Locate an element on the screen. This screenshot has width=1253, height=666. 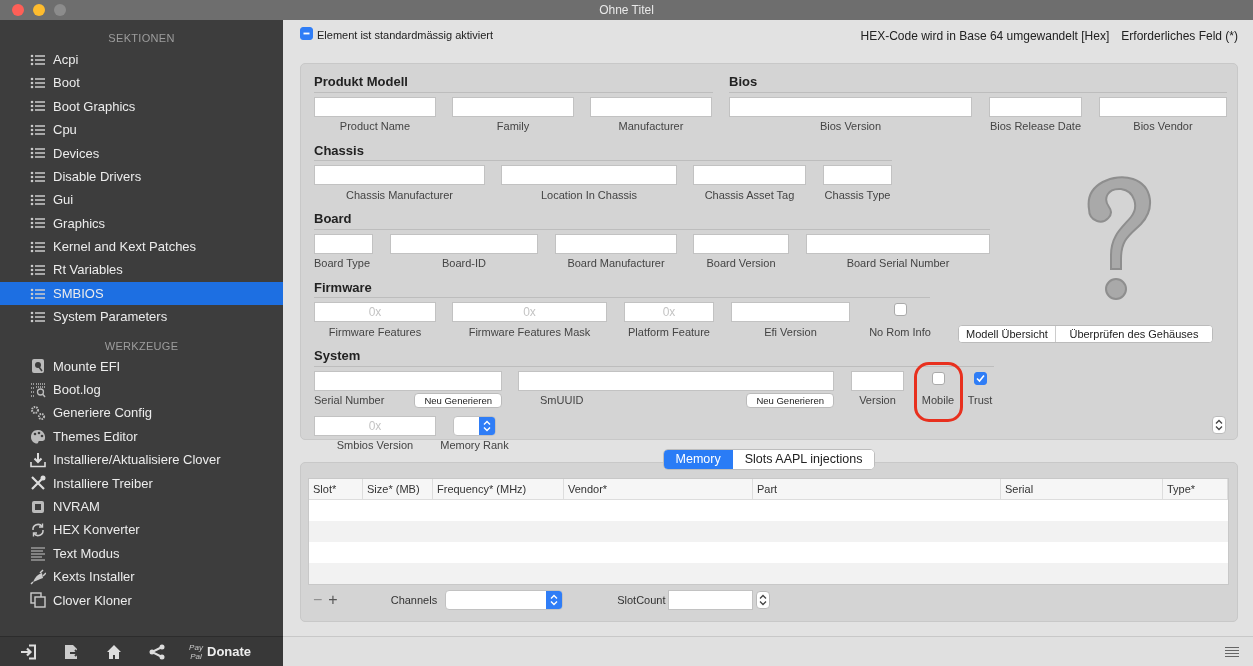
gears-icon is located at coordinates (38, 413).